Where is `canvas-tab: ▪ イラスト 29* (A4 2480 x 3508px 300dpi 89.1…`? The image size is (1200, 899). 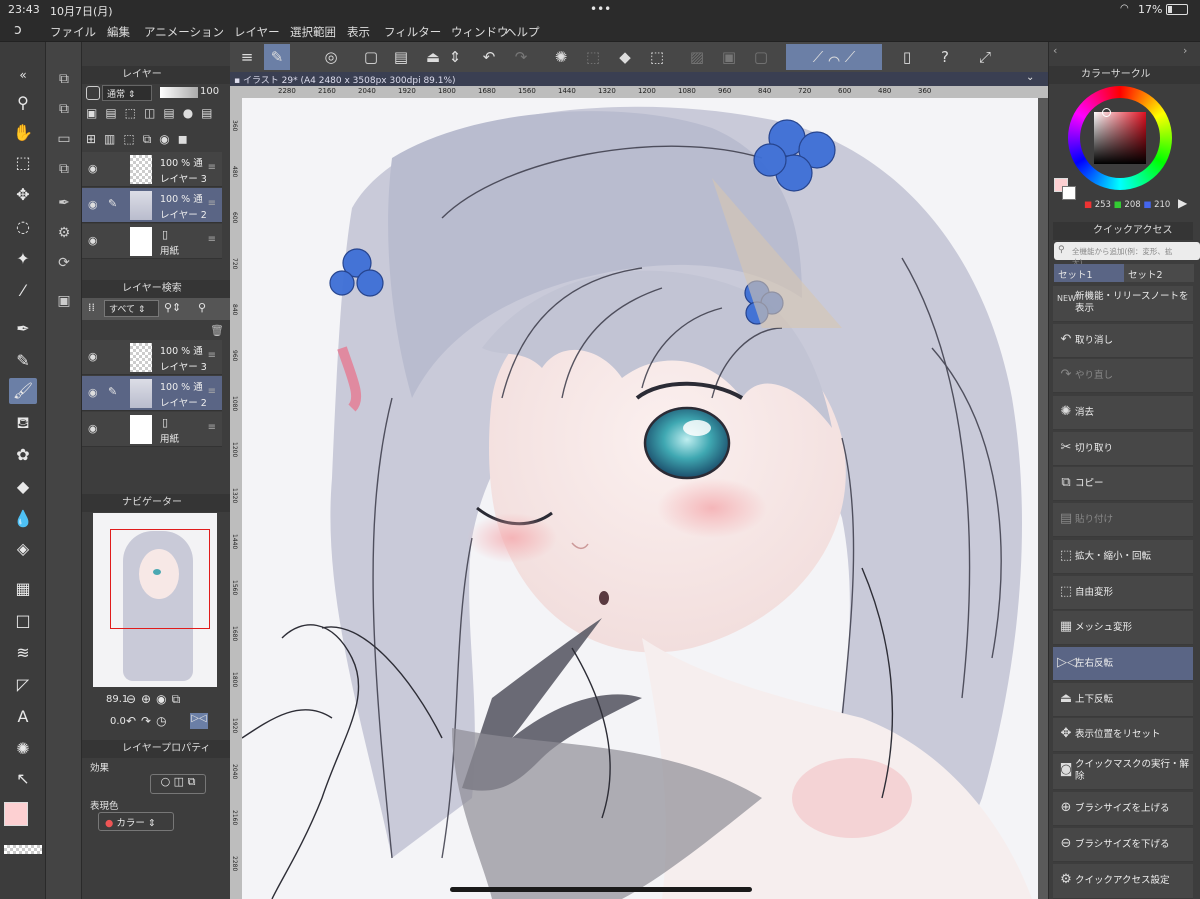 canvas-tab: ▪ イラスト 29* (A4 2480 x 3508px 300dpi 89.1… is located at coordinates (345, 79).